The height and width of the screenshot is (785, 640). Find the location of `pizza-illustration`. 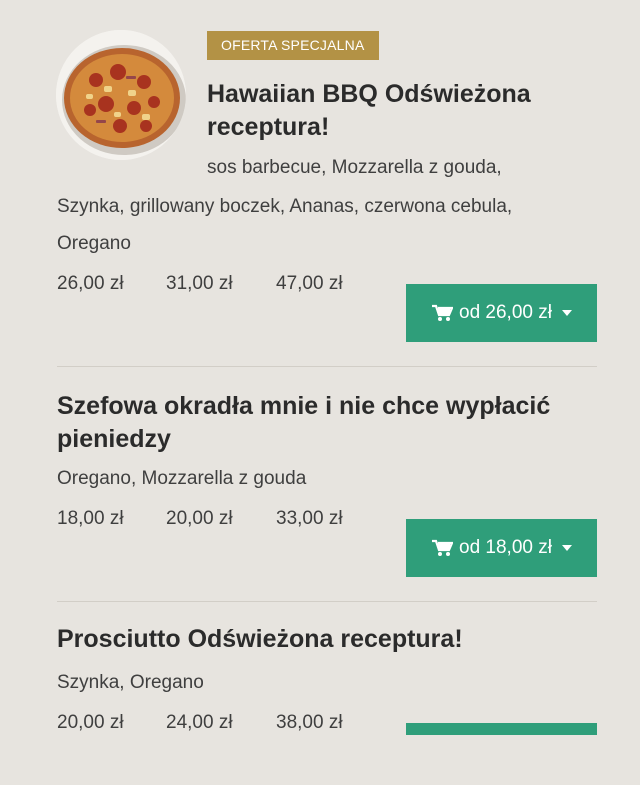

pizza-illustration is located at coordinates (121, 95).